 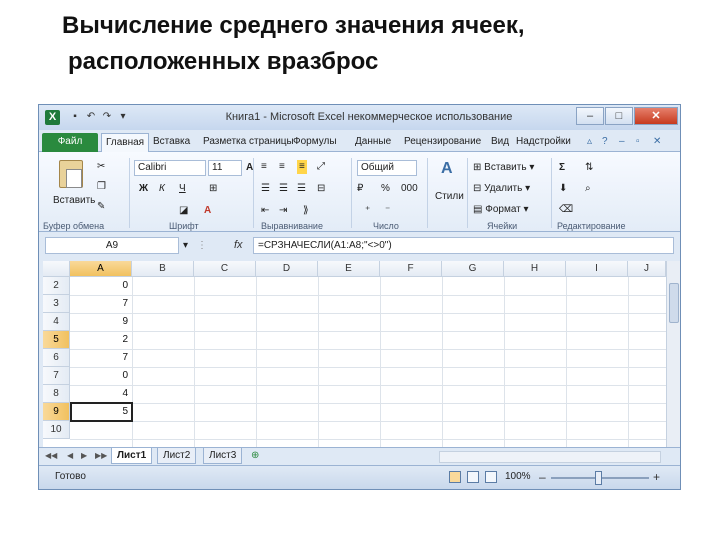 I want to click on formula-input: =СРЗНАЧЕСЛИ(A1:A8;"<>0"), so click(x=463, y=245).